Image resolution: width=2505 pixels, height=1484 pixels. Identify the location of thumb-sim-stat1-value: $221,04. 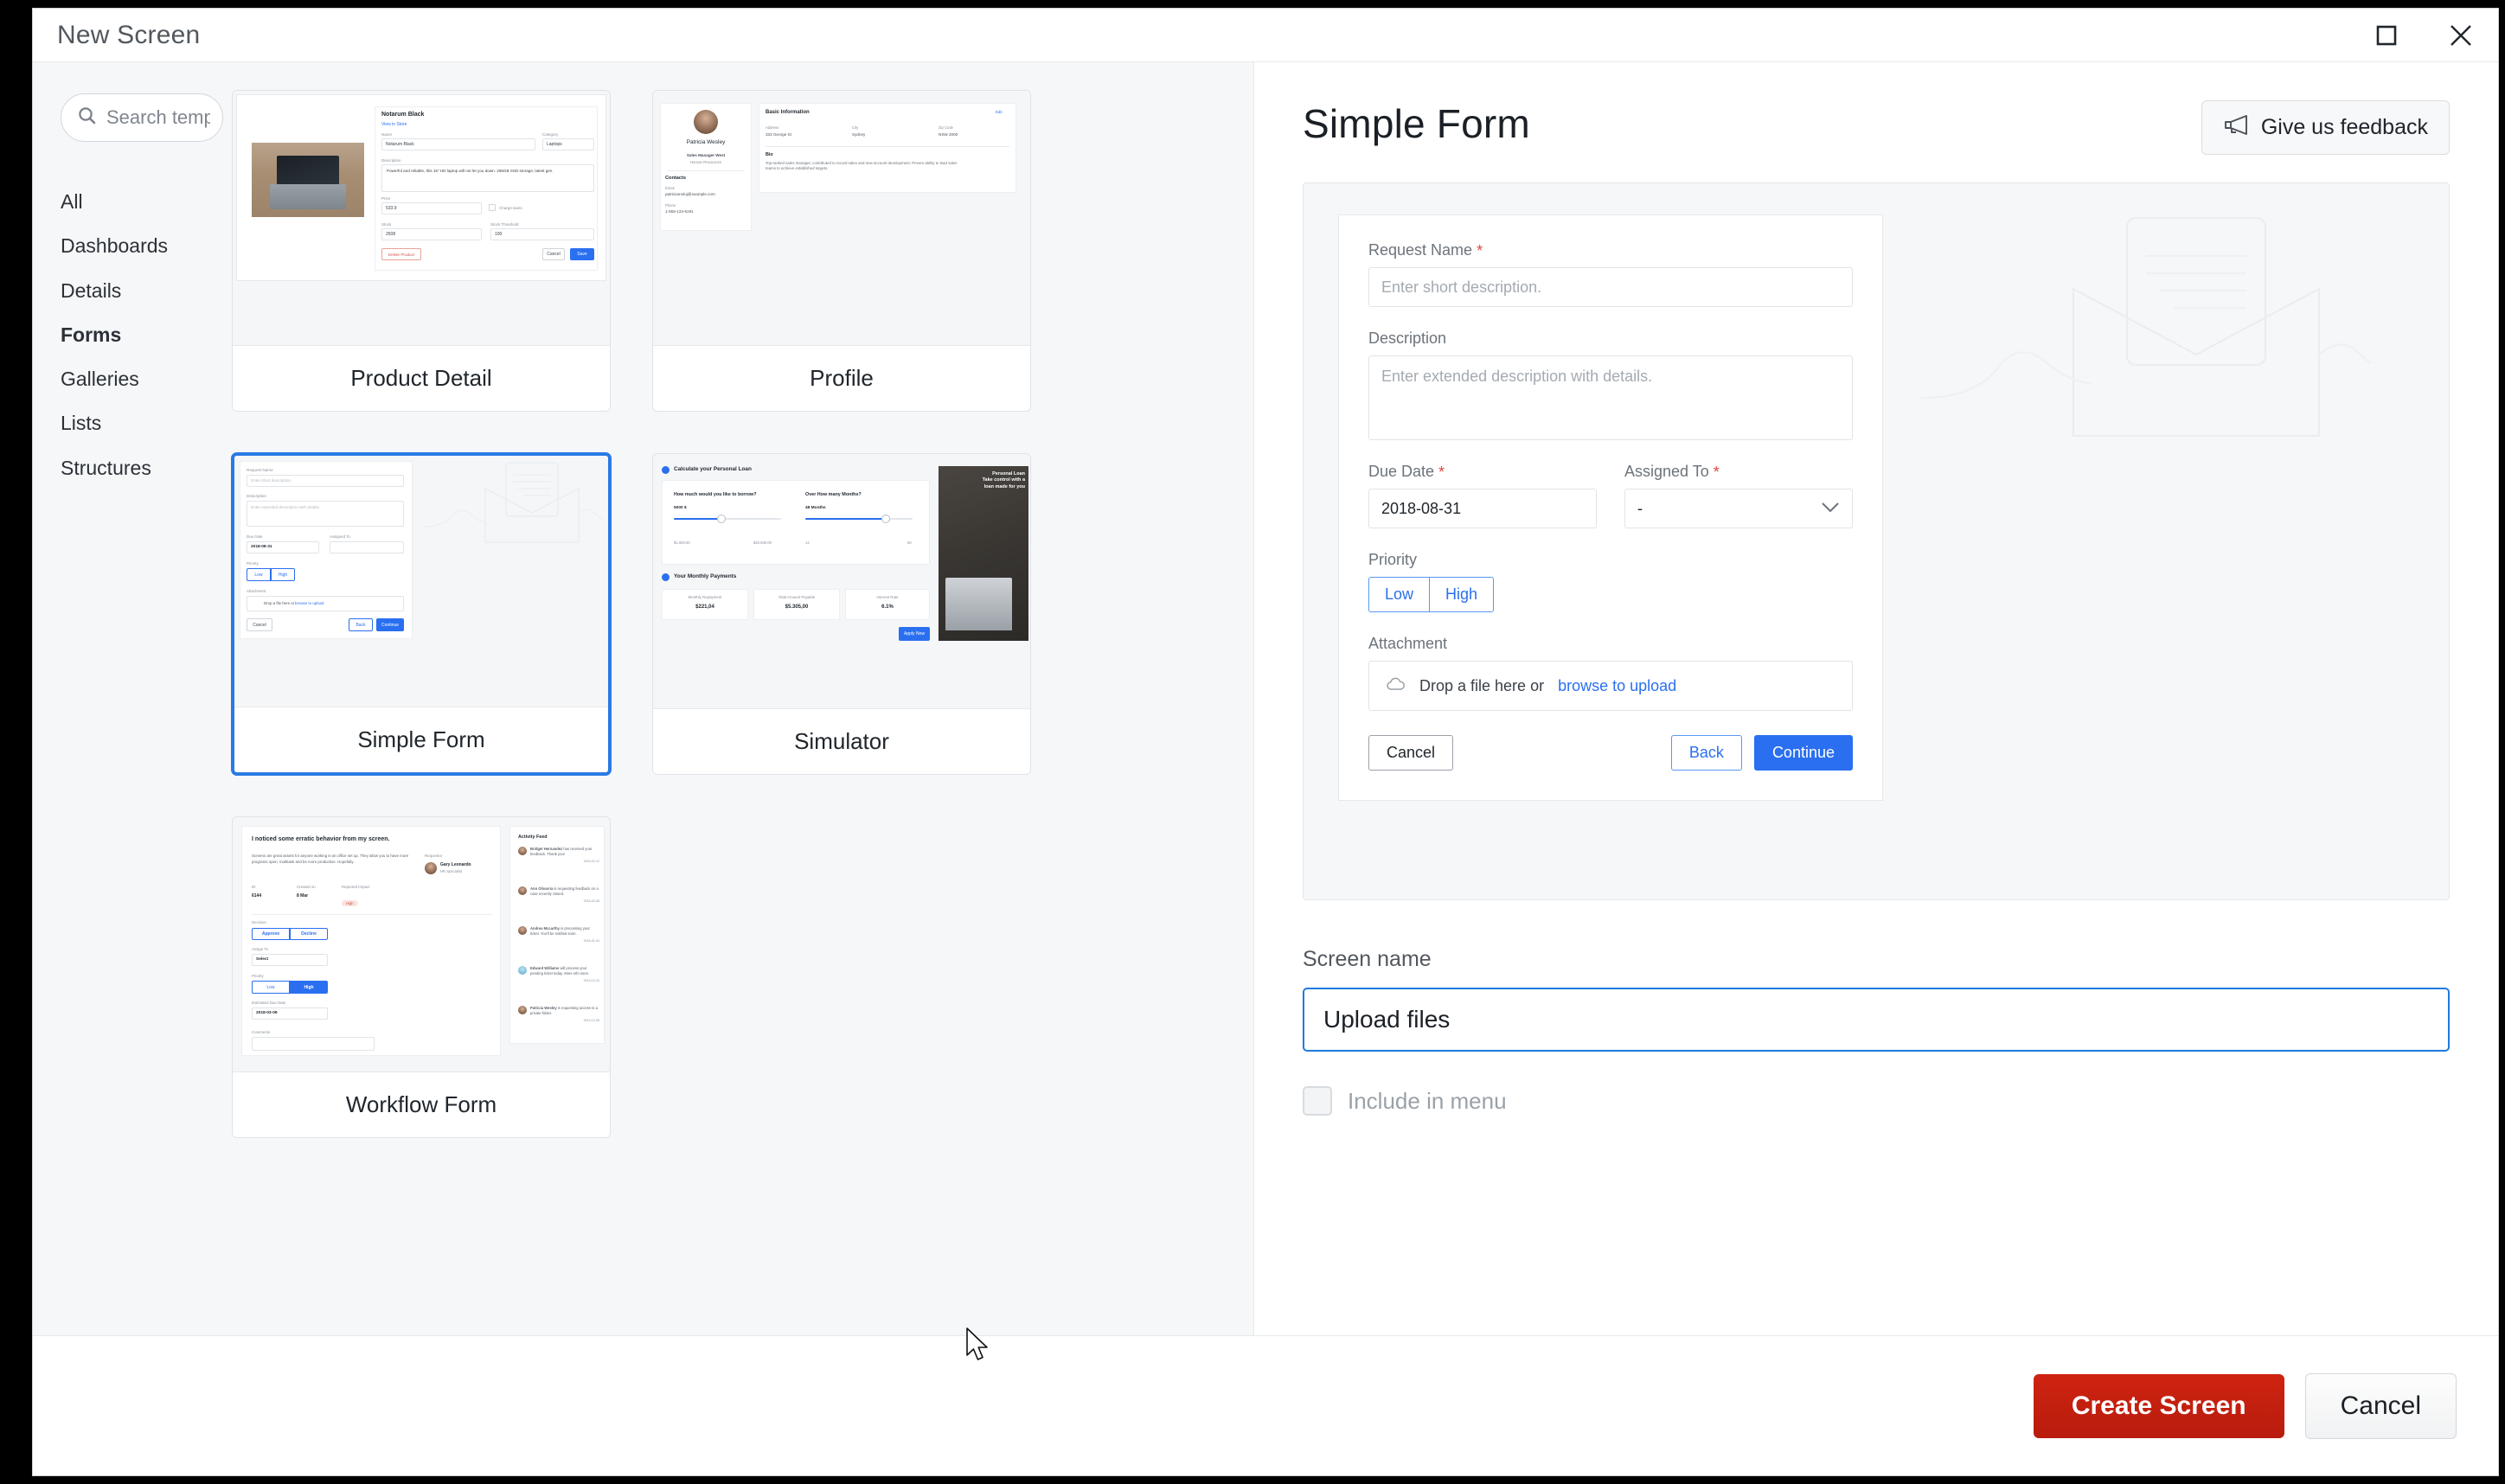
(704, 607).